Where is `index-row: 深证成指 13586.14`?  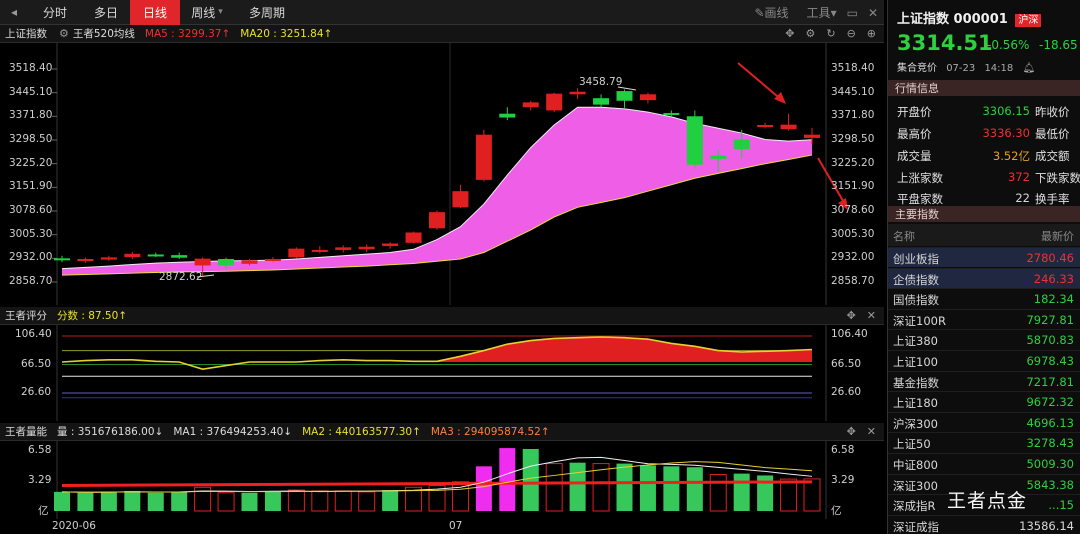
index-row: 深证成指 13586.14 is located at coordinates (984, 524).